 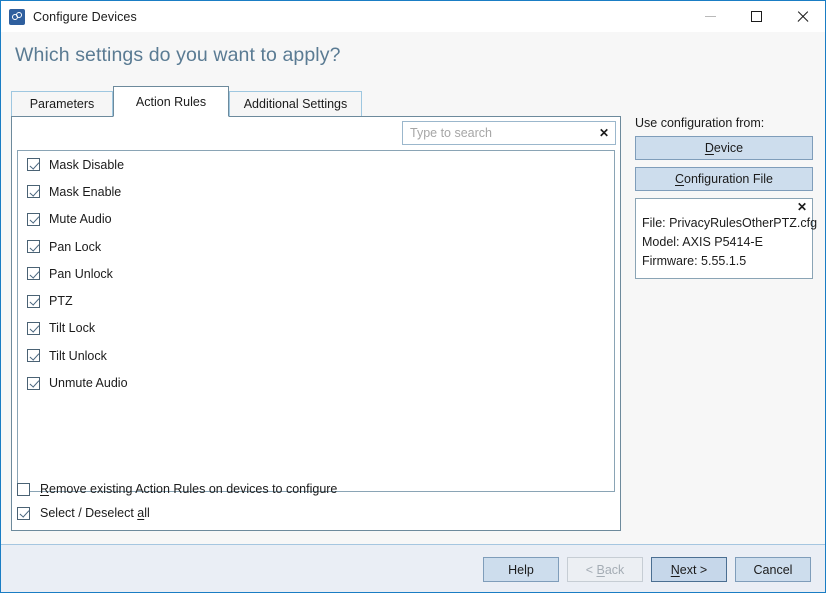 I want to click on tab-additional-settings-label: Additional Settings, so click(x=295, y=104).